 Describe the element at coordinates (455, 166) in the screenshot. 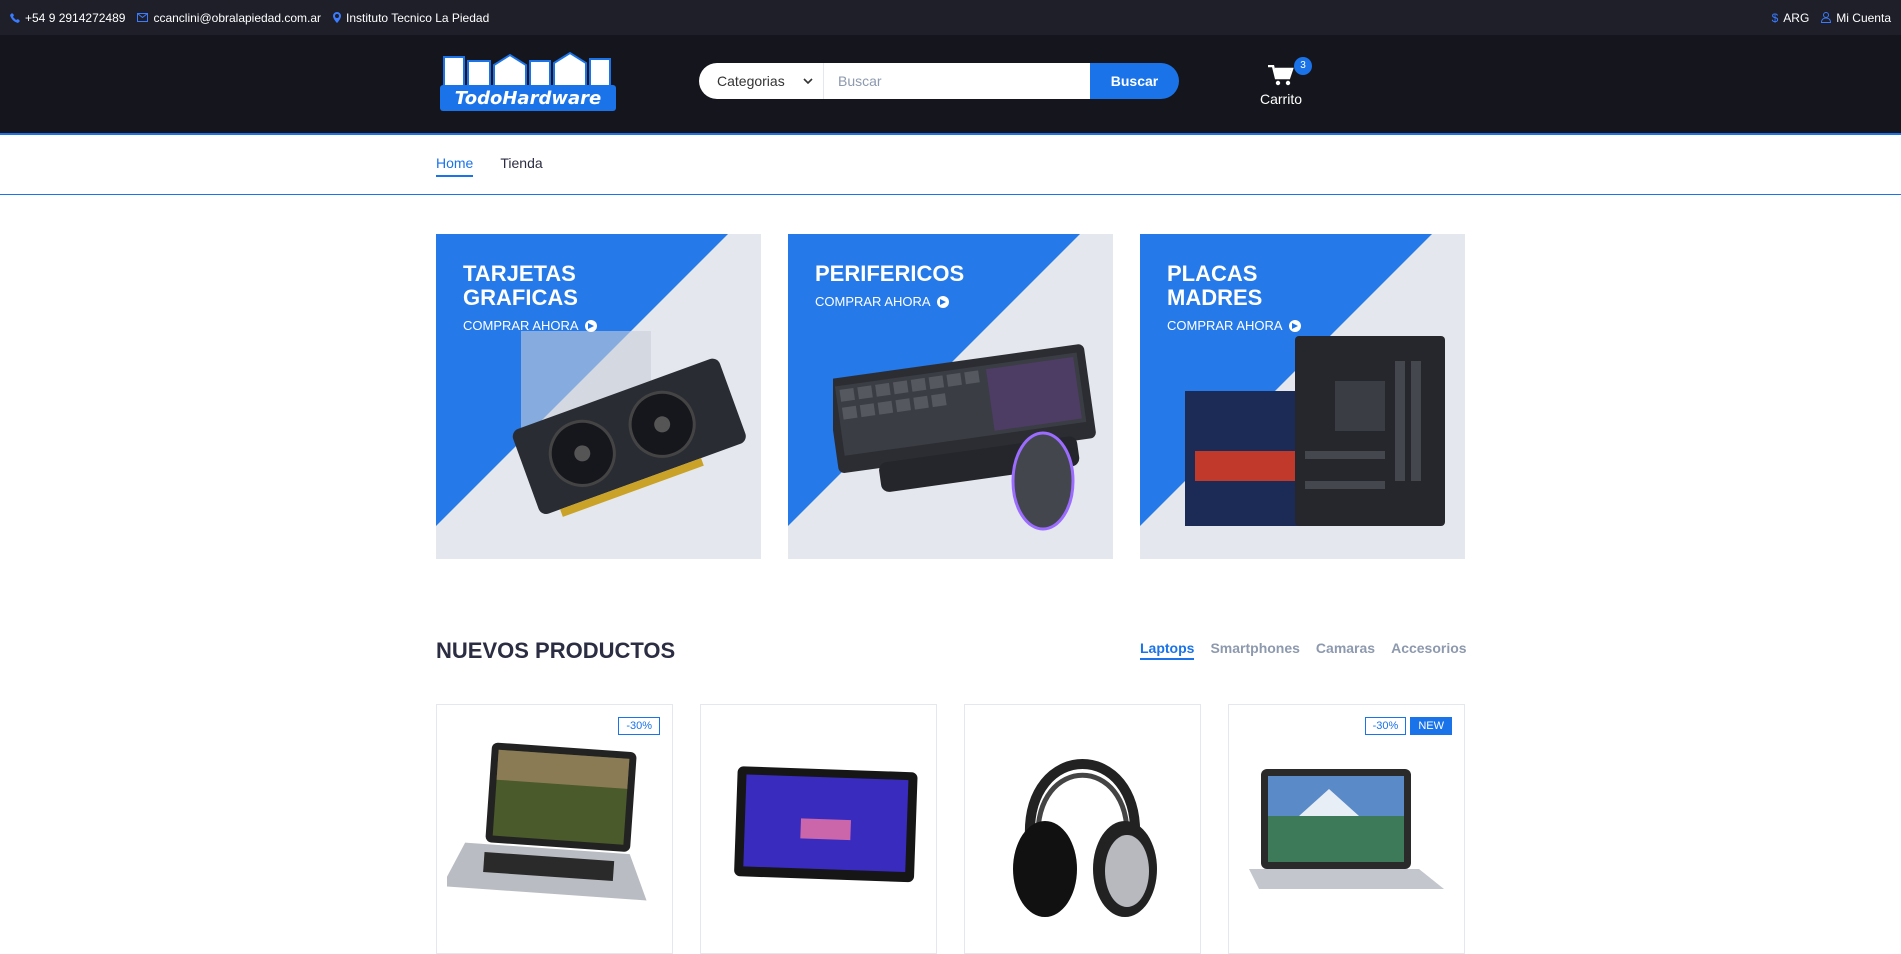

I see `nav-item-home: Home` at that location.